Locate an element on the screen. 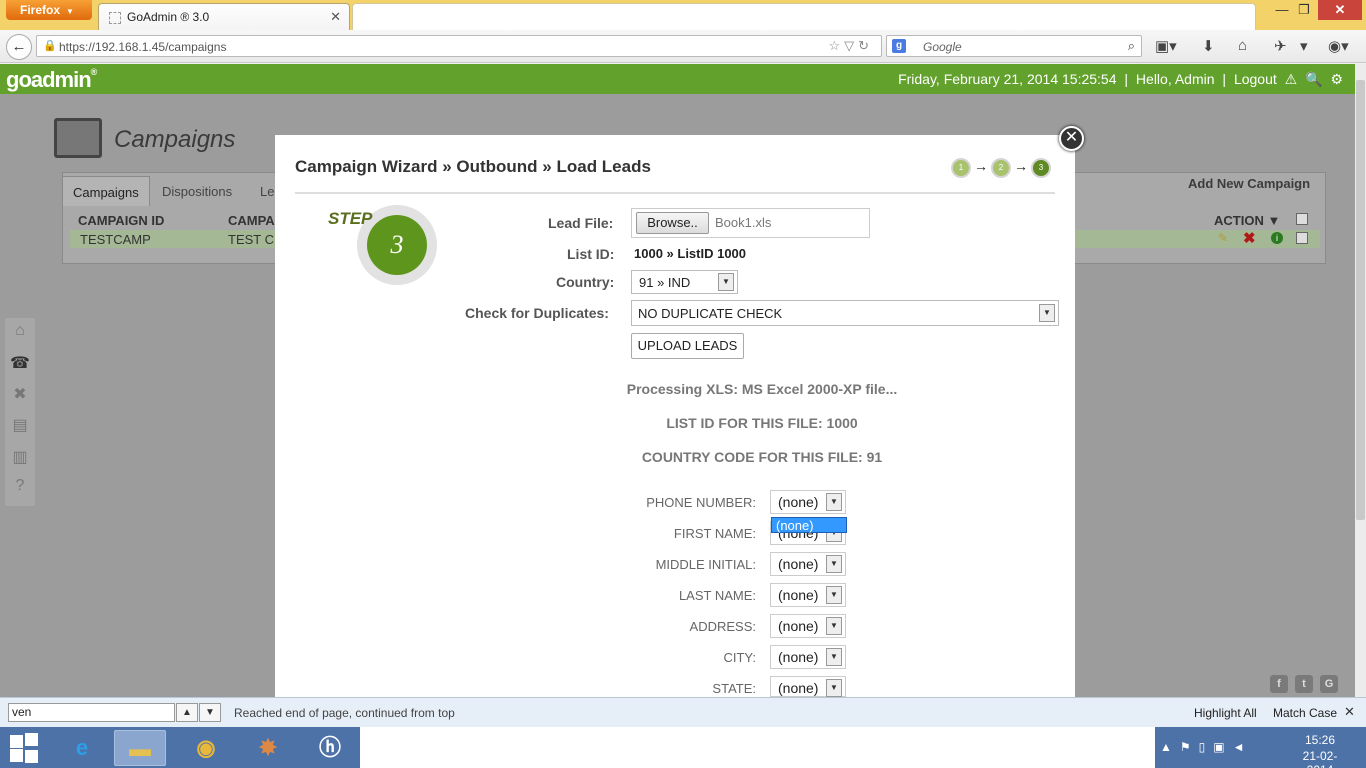 The image size is (1366, 768). page-icon is located at coordinates (115, 18).